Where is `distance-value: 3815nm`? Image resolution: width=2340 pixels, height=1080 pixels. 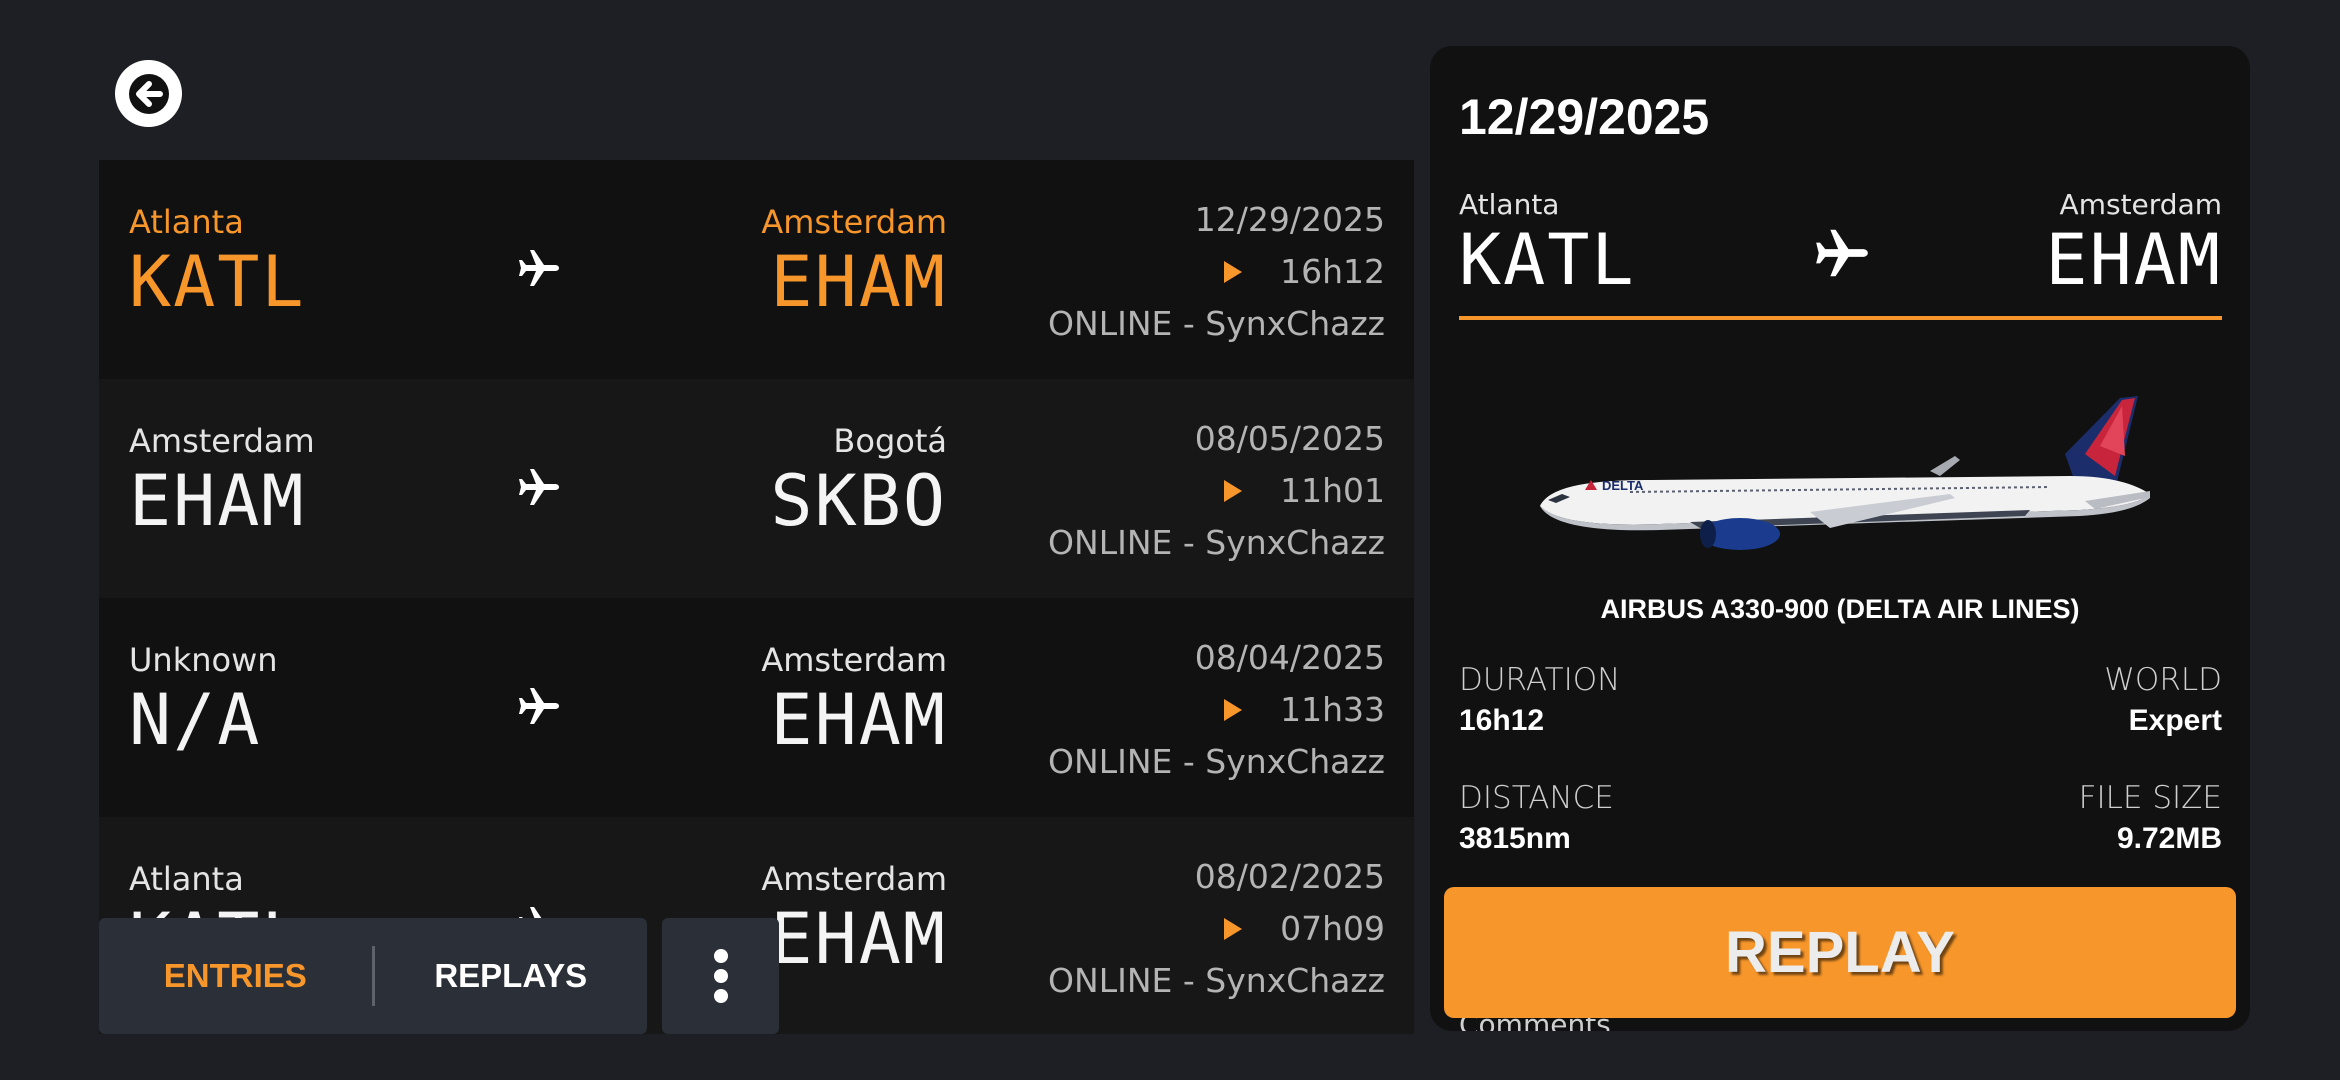
distance-value: 3815nm is located at coordinates (1515, 838).